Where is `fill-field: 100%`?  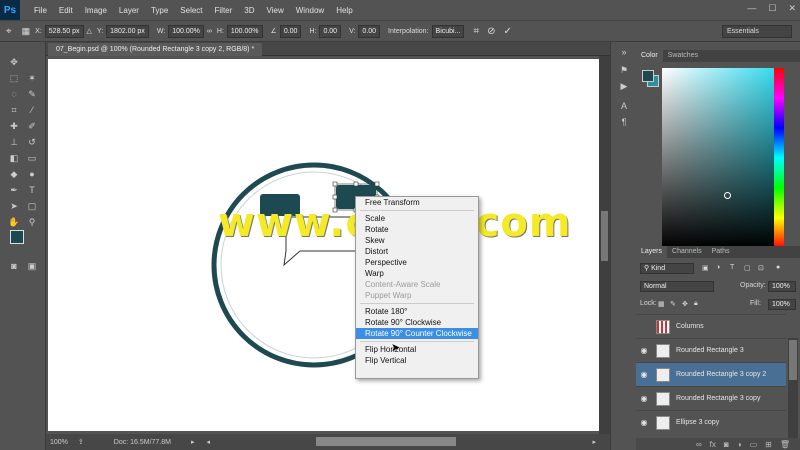 fill-field: 100% is located at coordinates (782, 304).